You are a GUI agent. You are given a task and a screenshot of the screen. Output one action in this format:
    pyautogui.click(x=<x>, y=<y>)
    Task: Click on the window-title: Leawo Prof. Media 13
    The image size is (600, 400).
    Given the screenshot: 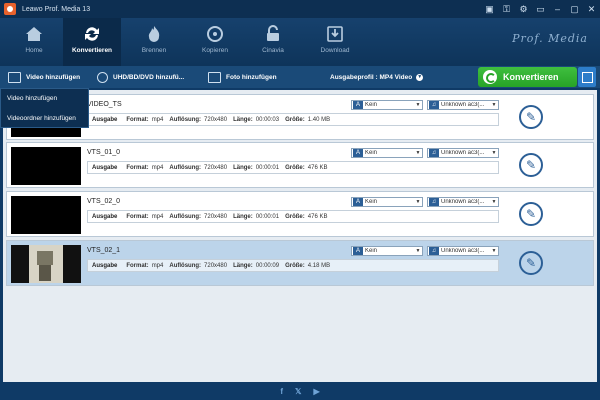 What is the action you would take?
    pyautogui.click(x=56, y=9)
    